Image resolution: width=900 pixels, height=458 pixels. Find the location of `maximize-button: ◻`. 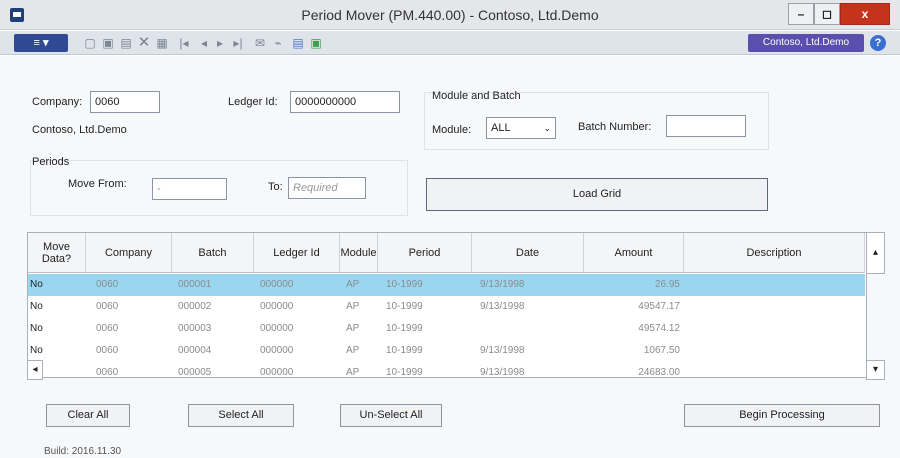

maximize-button: ◻ is located at coordinates (827, 14).